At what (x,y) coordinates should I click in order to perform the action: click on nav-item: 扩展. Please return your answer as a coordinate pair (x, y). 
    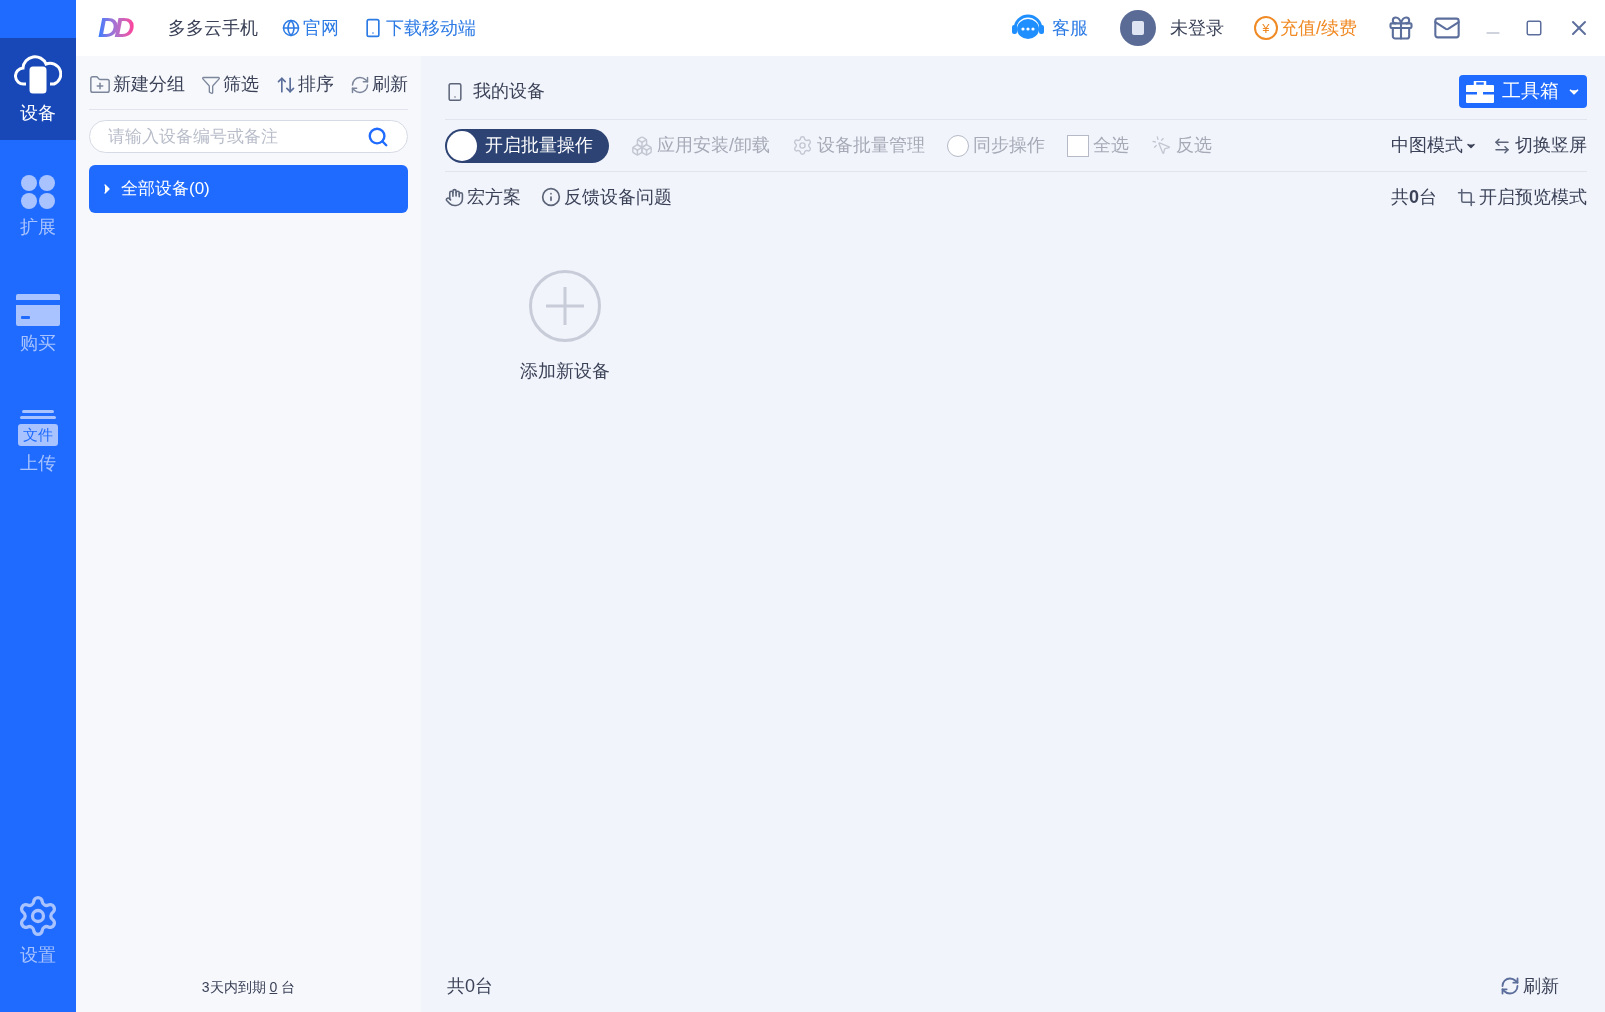
    Looking at the image, I should click on (38, 207).